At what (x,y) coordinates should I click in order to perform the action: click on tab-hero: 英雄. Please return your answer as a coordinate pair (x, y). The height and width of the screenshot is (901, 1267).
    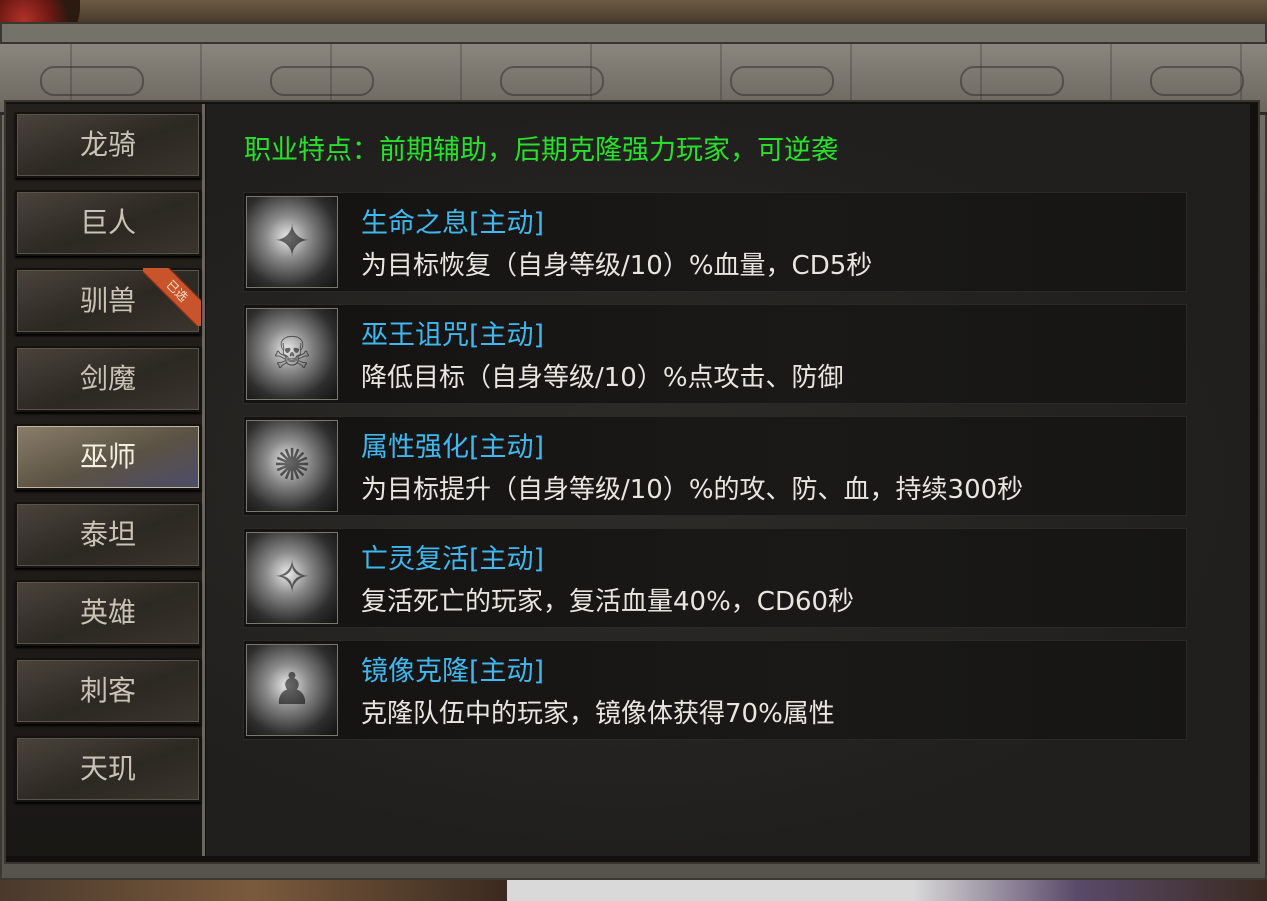
    Looking at the image, I should click on (108, 613).